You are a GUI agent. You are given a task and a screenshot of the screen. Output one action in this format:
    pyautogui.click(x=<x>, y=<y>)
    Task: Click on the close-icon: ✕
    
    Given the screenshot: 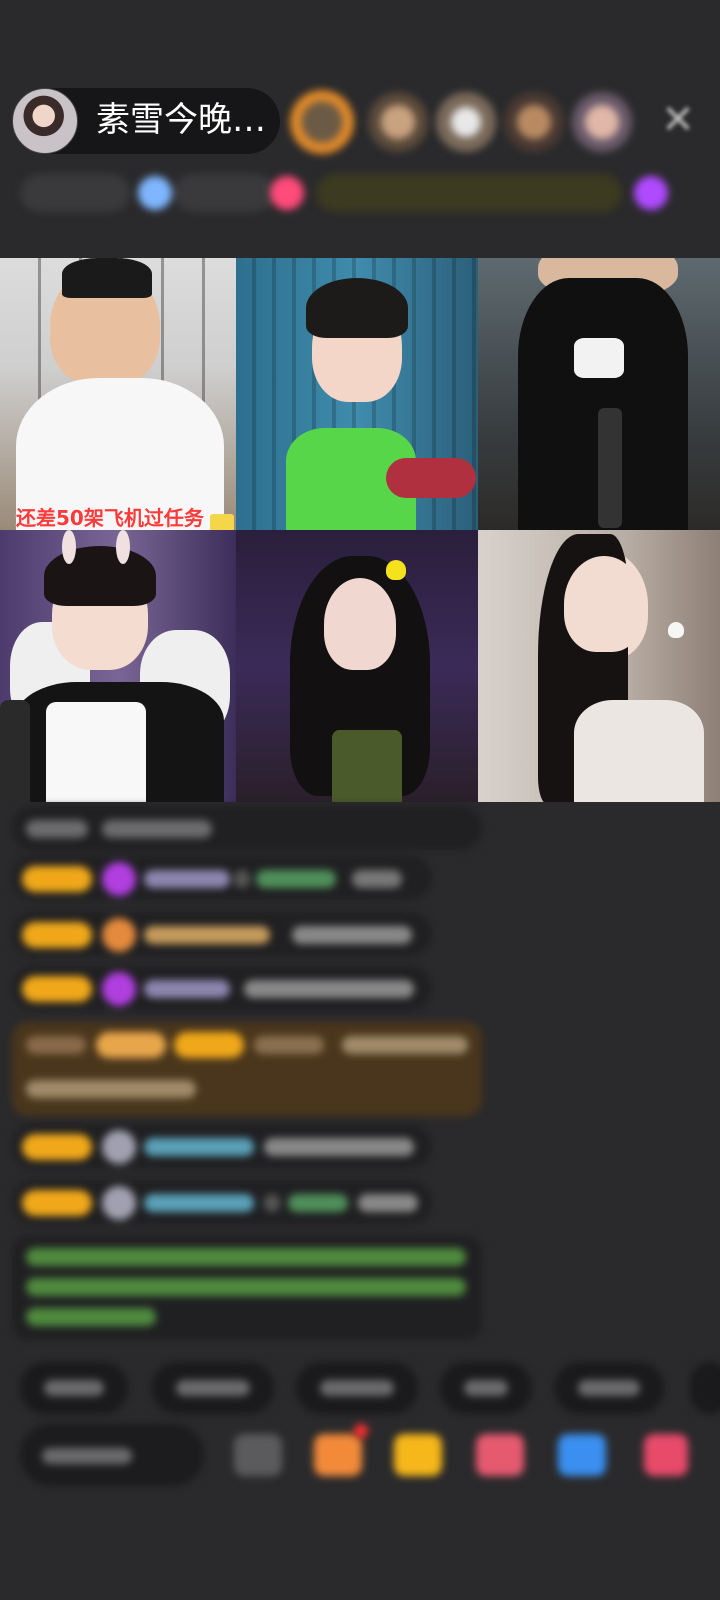 What is the action you would take?
    pyautogui.click(x=678, y=120)
    